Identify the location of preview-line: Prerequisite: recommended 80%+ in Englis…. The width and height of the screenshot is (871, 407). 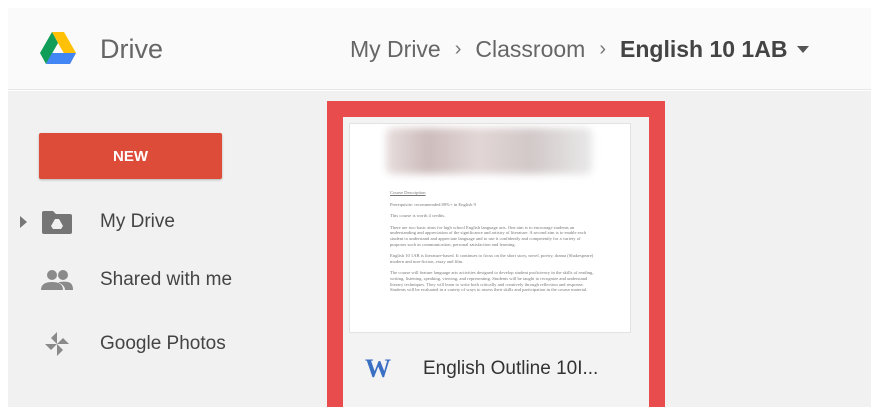
(433, 204).